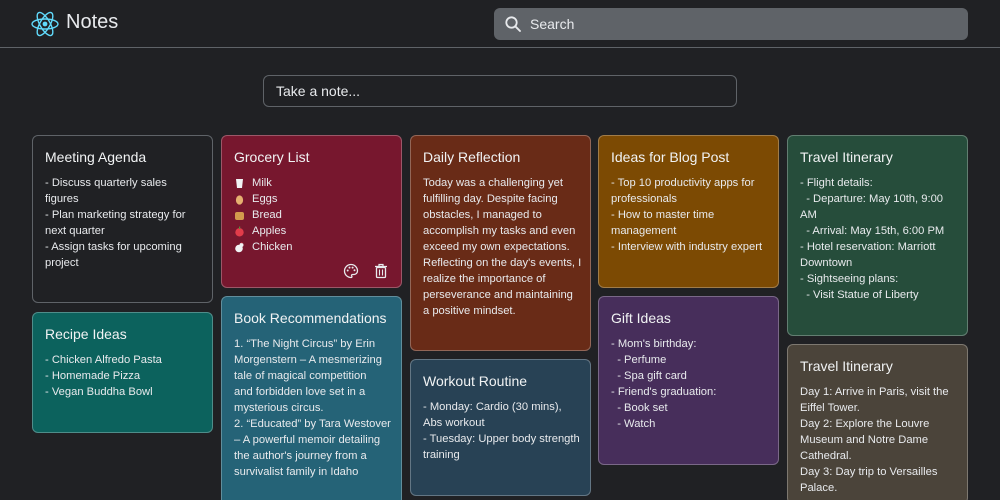 The height and width of the screenshot is (500, 1000). Describe the element at coordinates (869, 472) in the screenshot. I see `note-line: Day 3: Day trip to Versailles` at that location.